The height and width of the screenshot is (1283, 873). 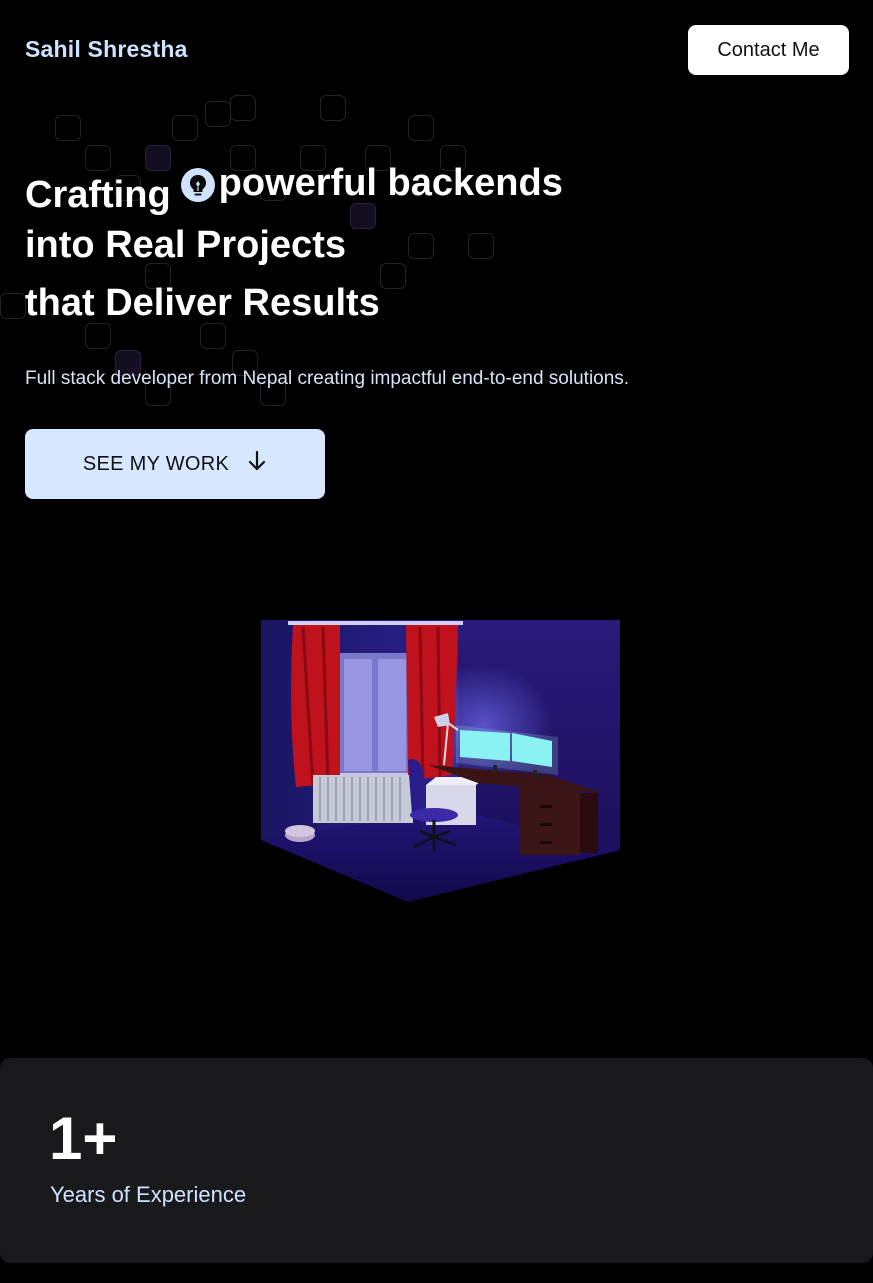 What do you see at coordinates (436, 50) in the screenshot?
I see `site-header: Sahil Shrestha Contact Me` at bounding box center [436, 50].